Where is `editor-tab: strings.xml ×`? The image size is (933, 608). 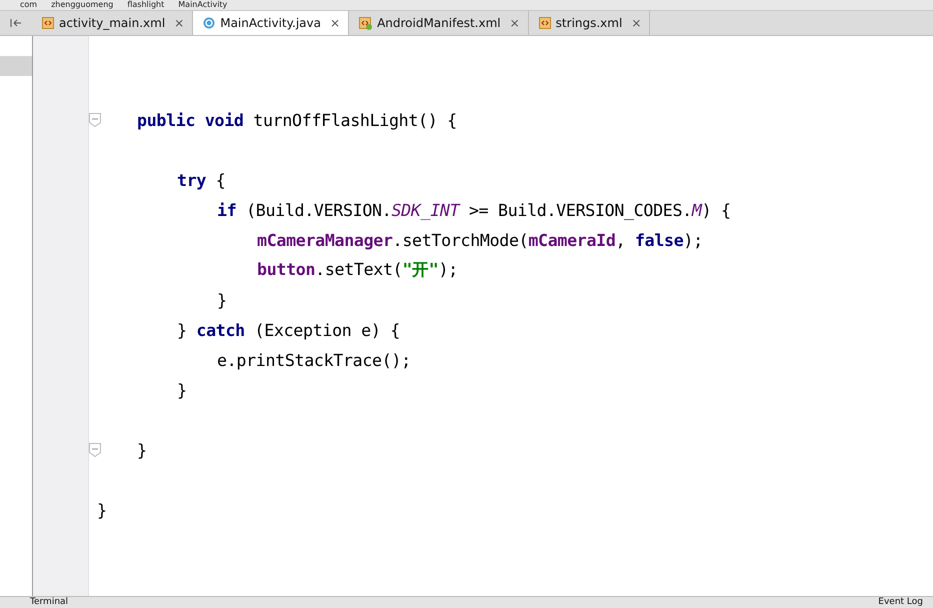
editor-tab: strings.xml × is located at coordinates (589, 23).